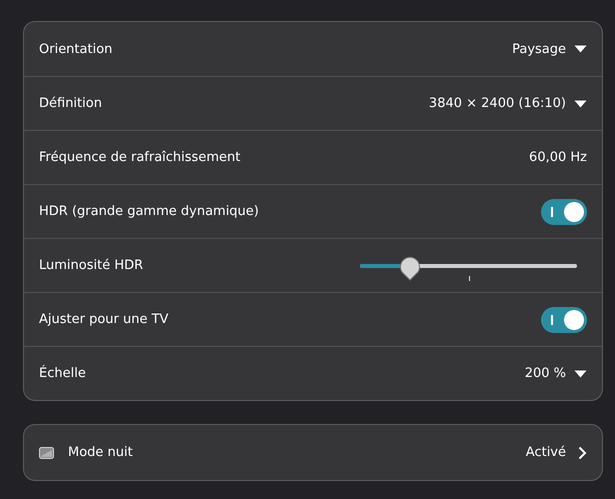  I want to click on chevron-right-icon, so click(582, 453).